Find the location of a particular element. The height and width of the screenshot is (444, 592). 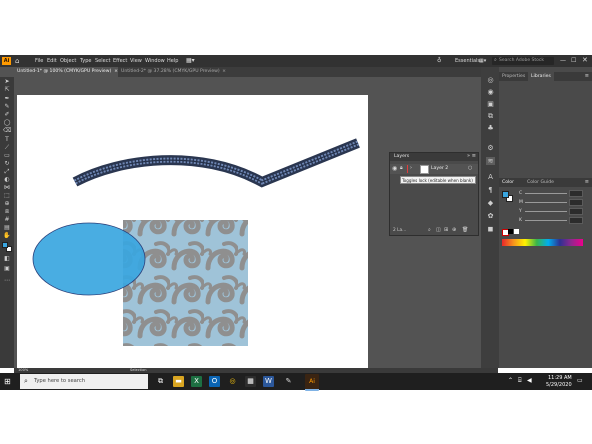

channel-k-slider is located at coordinates (546, 220).